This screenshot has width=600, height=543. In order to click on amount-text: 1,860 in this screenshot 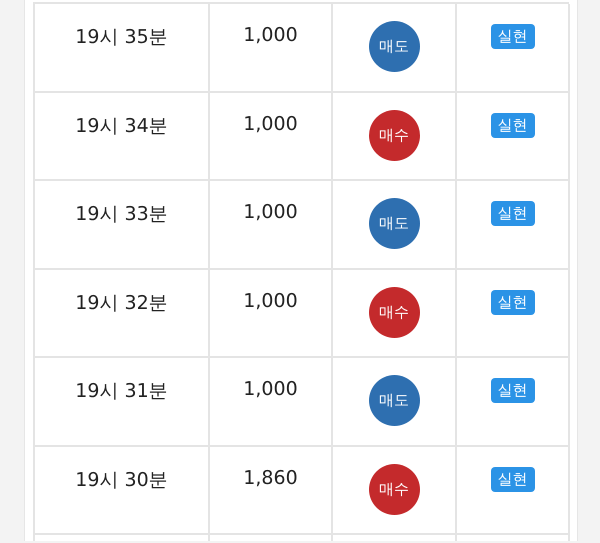, I will do `click(270, 477)`.